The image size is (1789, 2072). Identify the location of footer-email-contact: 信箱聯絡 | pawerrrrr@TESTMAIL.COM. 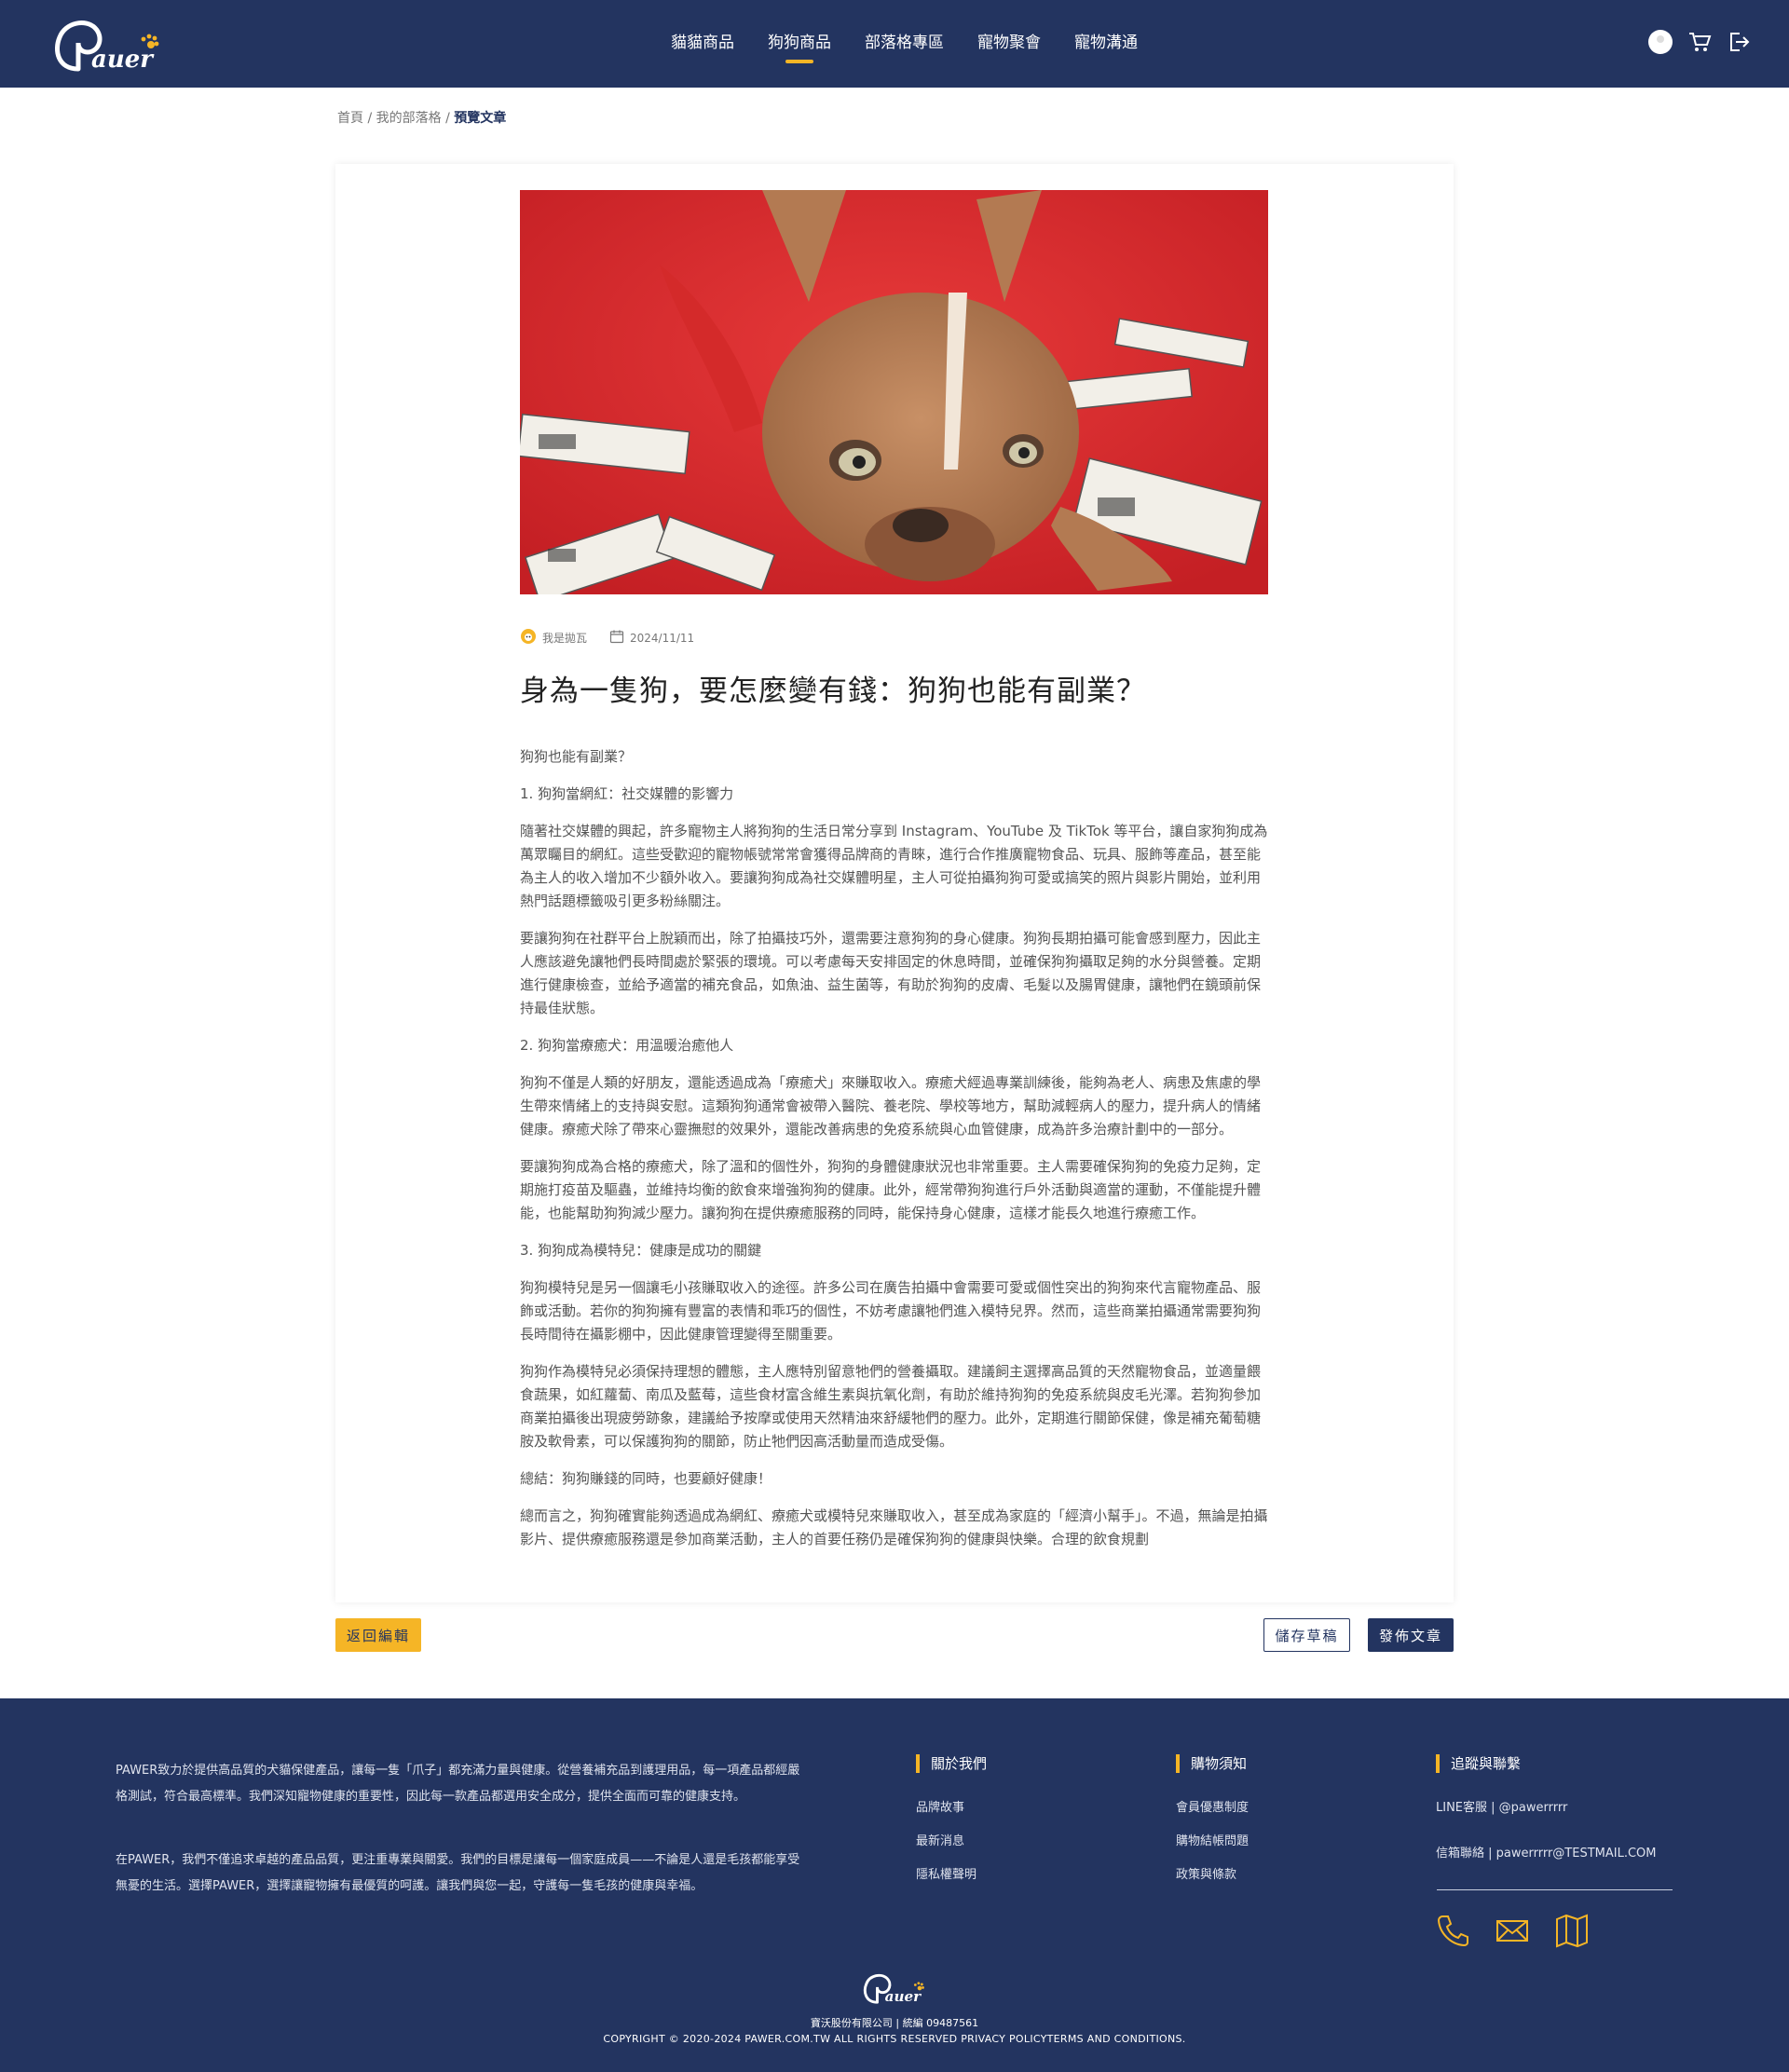
(1546, 1852).